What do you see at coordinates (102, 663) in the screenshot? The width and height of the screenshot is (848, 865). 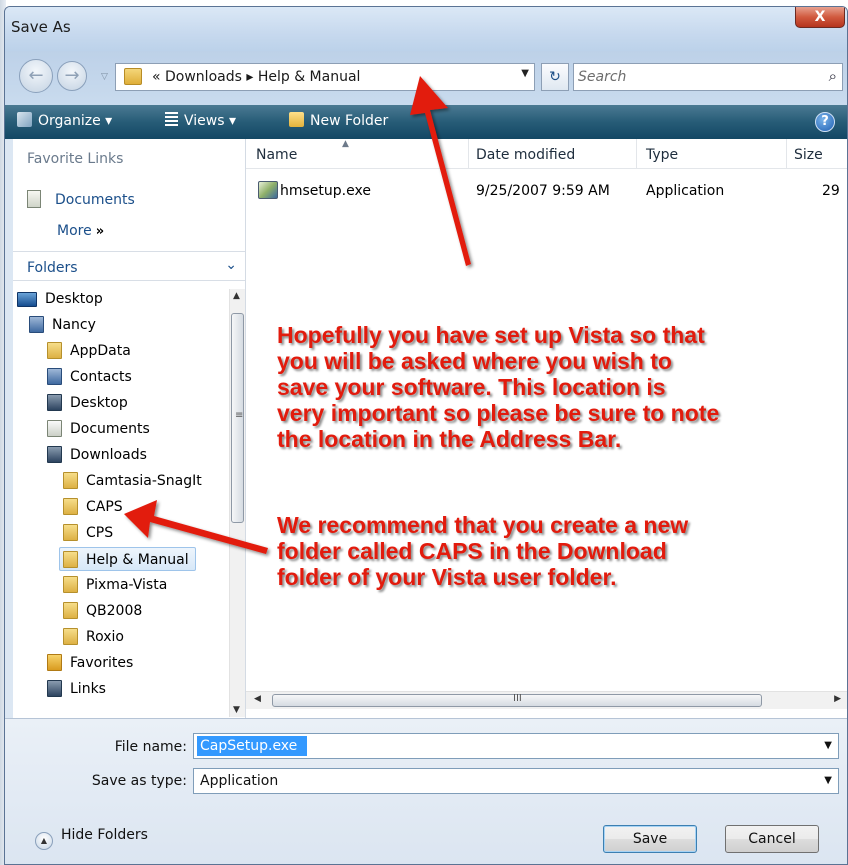 I see `tree-item-label: Favorites` at bounding box center [102, 663].